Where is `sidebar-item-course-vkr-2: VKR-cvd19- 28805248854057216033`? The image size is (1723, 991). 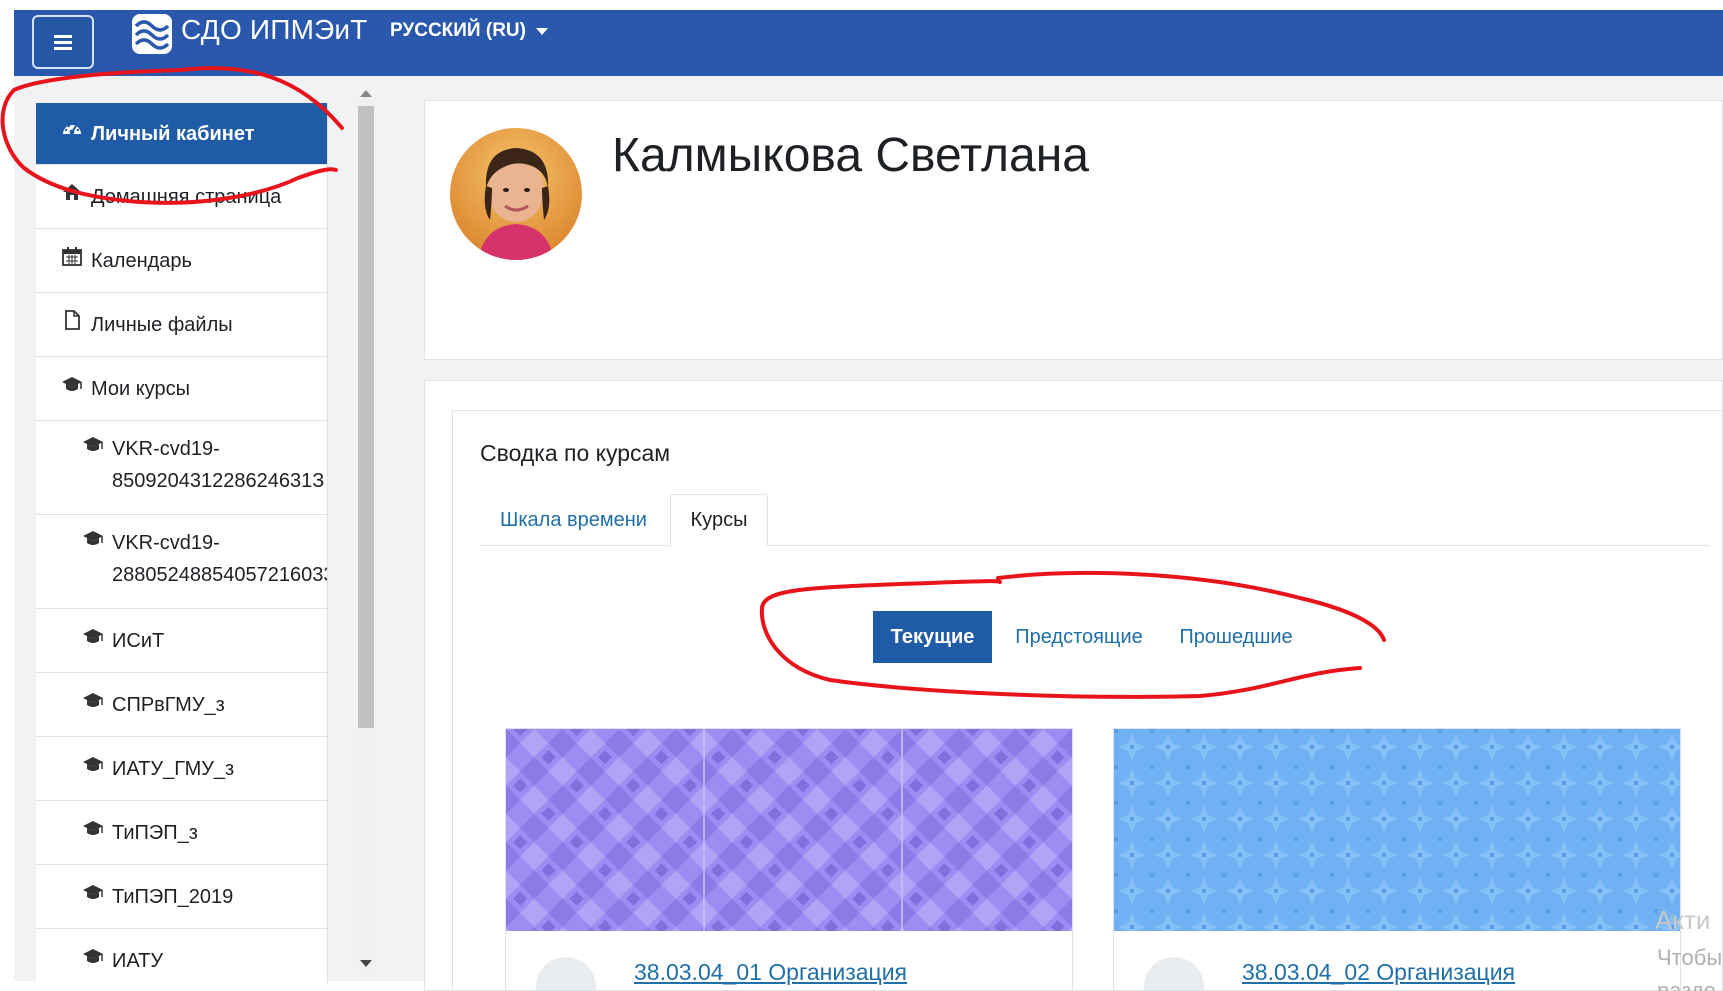
sidebar-item-course-vkr-2: VKR-cvd19- 28805248854057216033 is located at coordinates (182, 562).